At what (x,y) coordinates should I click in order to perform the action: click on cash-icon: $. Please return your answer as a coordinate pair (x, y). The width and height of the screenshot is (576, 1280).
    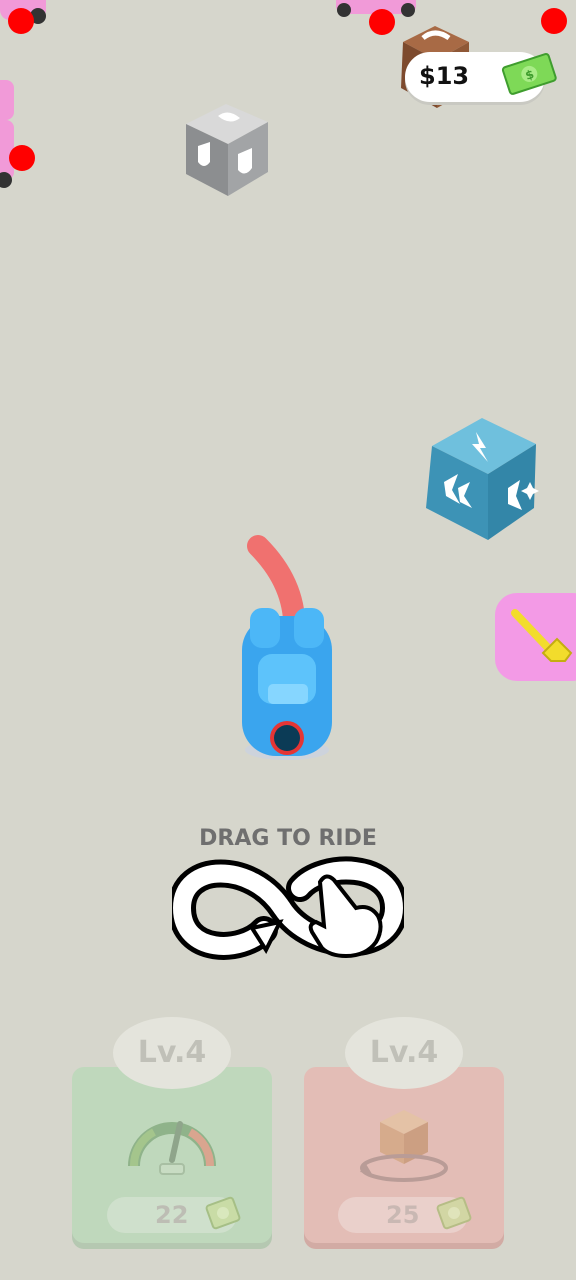
    Looking at the image, I should click on (529, 73).